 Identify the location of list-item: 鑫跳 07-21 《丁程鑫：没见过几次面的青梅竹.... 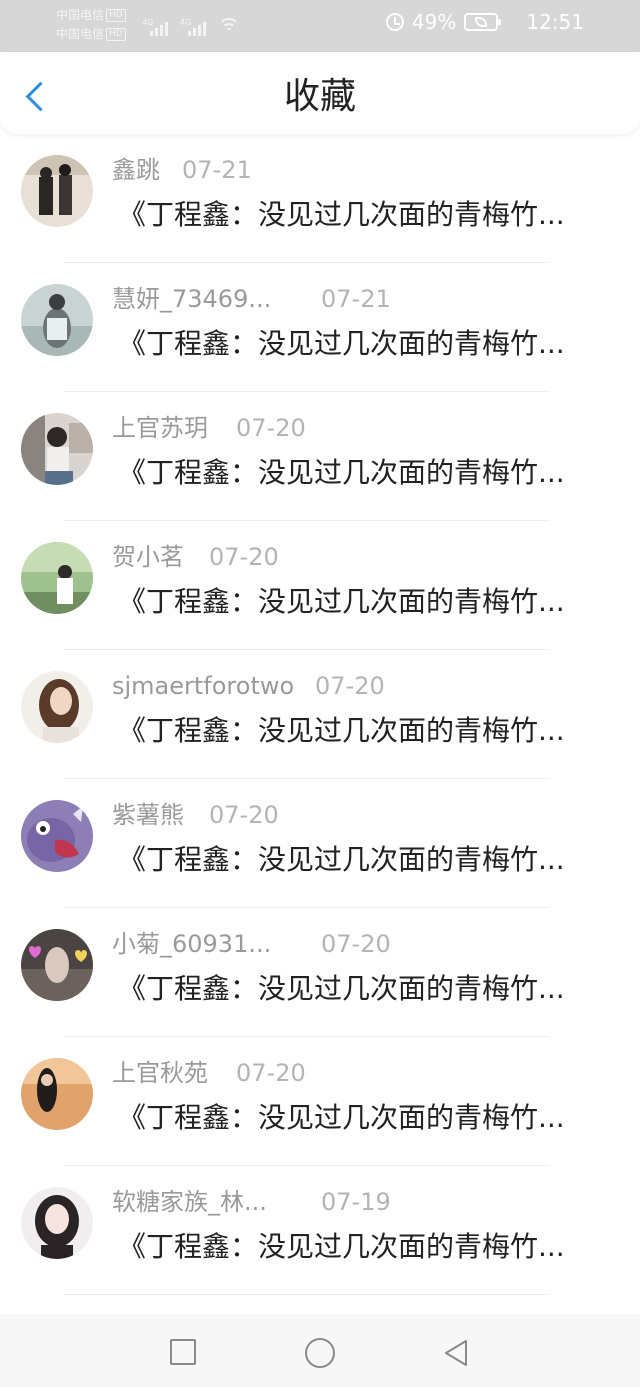
(320, 198).